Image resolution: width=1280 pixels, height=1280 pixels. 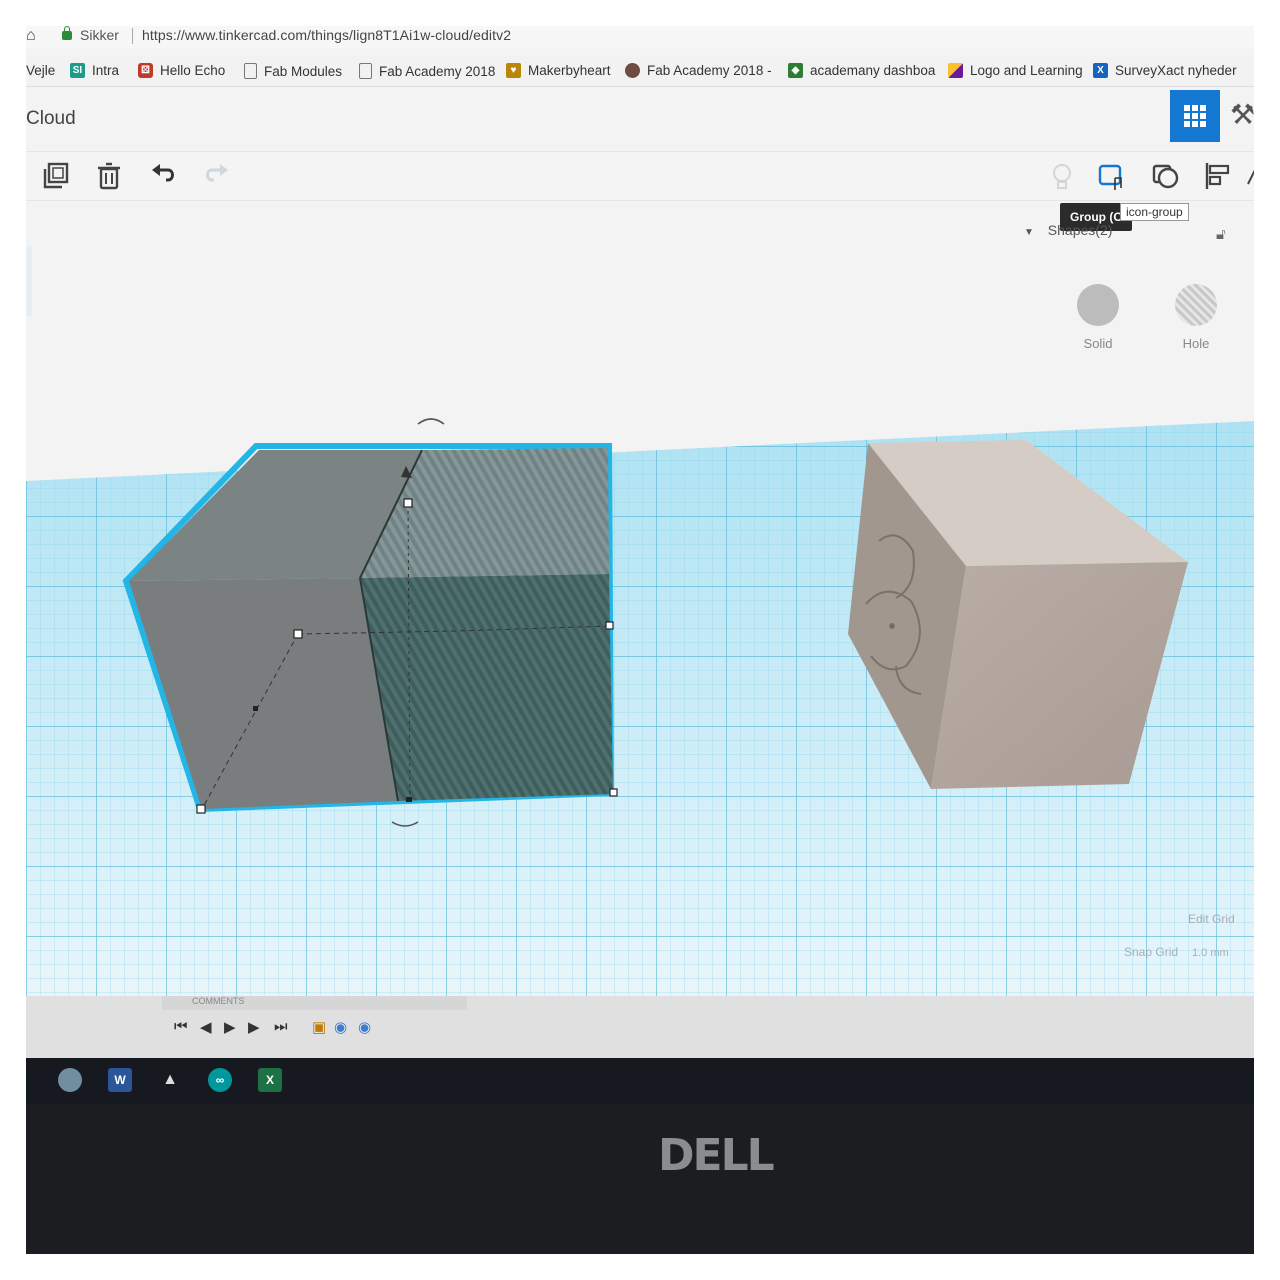 What do you see at coordinates (1210, 953) in the screenshot?
I see `snap-grid-value: 1.0 mm` at bounding box center [1210, 953].